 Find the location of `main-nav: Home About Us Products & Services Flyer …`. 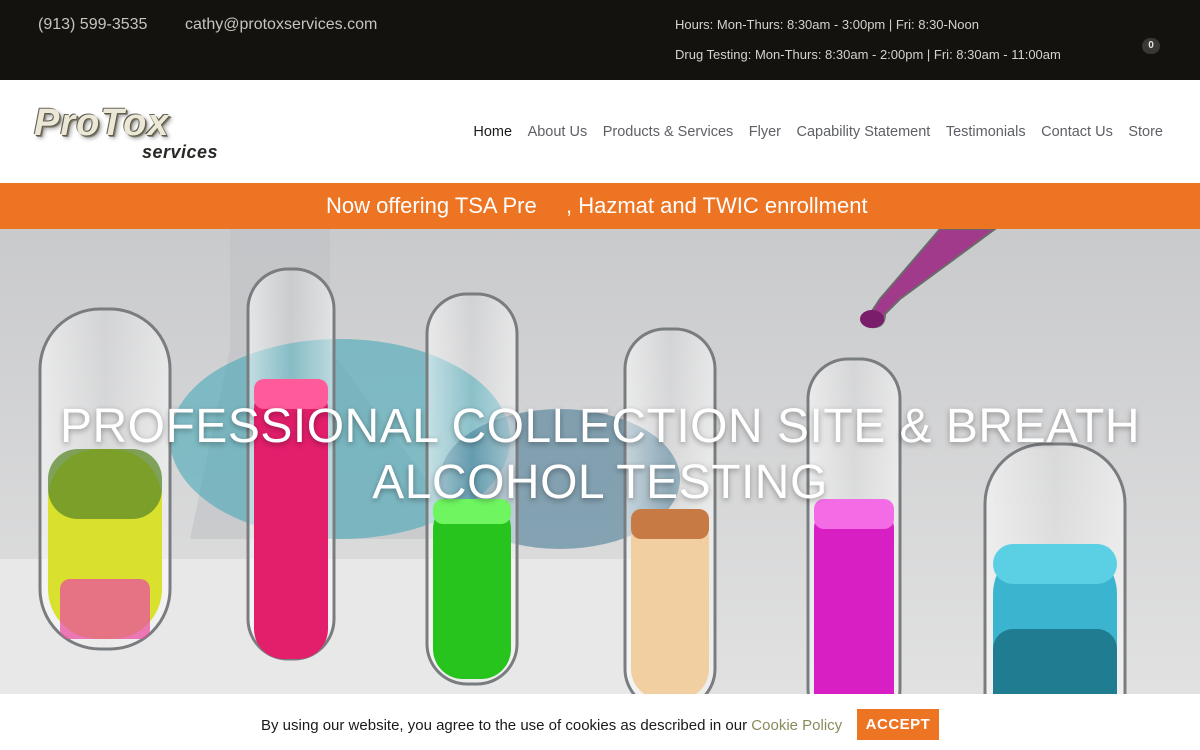

main-nav: Home About Us Products & Services Flyer … is located at coordinates (810, 132).